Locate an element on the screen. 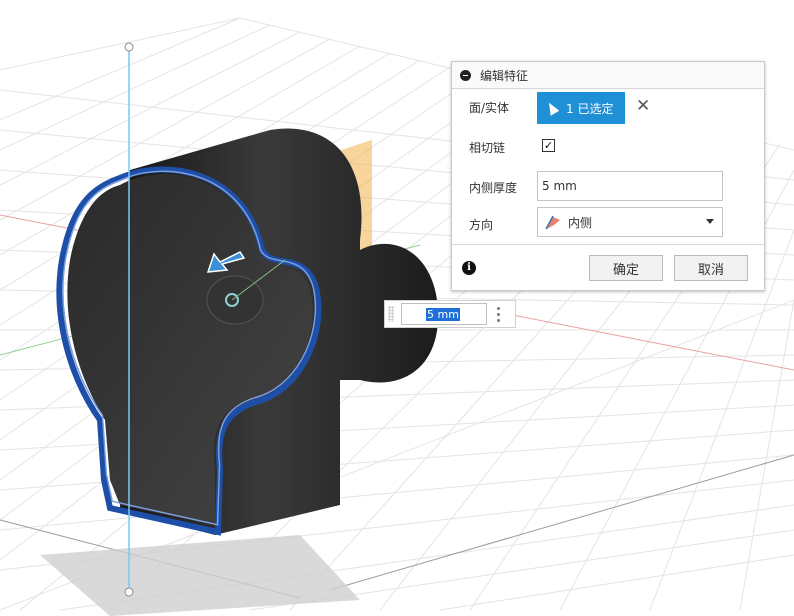  minus-circle-icon is located at coordinates (465, 75).